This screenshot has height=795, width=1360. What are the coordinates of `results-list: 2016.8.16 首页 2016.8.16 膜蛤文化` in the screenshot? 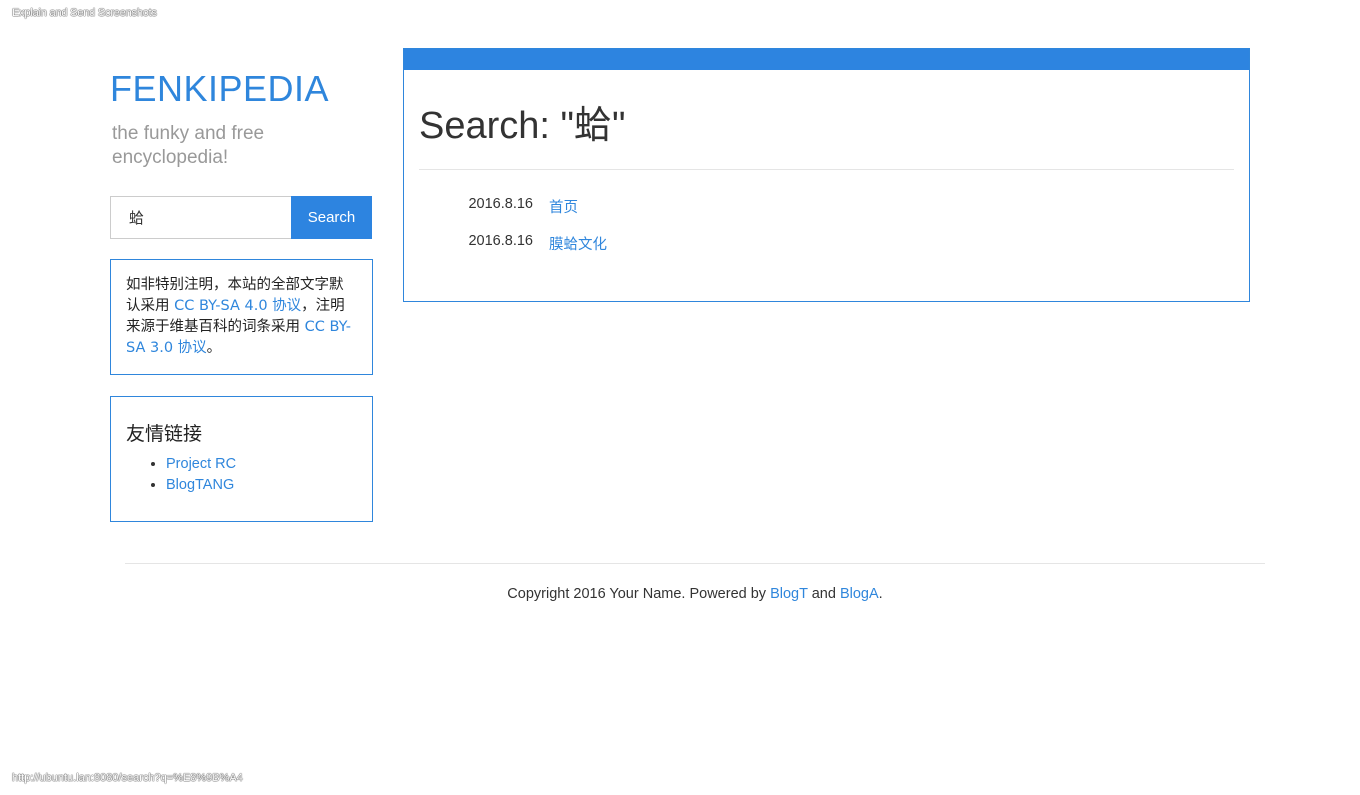 It's located at (826, 233).